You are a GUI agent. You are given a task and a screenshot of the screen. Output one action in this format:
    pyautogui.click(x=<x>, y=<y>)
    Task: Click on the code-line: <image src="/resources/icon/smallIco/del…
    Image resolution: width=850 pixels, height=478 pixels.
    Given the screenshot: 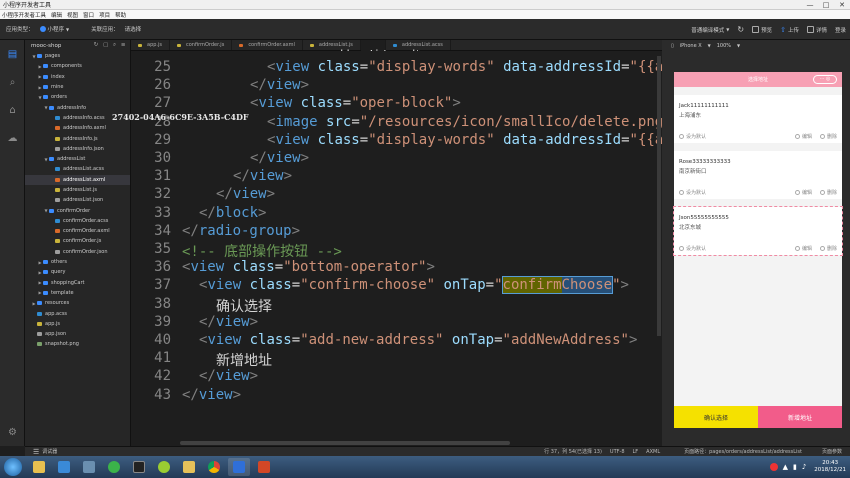 What is the action you would take?
    pyautogui.click(x=464, y=122)
    